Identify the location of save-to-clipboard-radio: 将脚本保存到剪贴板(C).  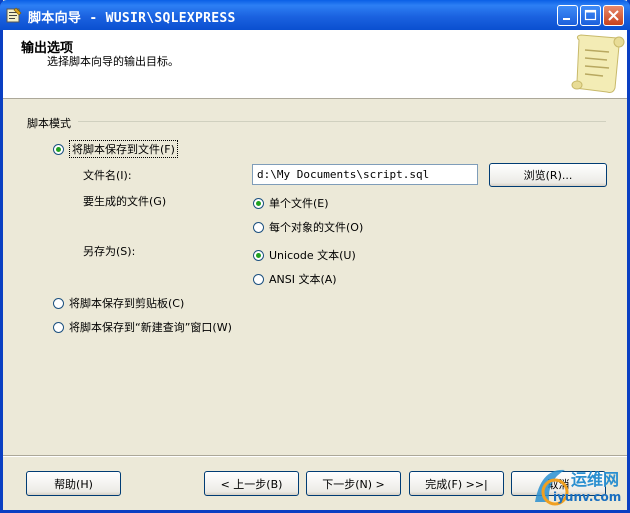
(118, 303).